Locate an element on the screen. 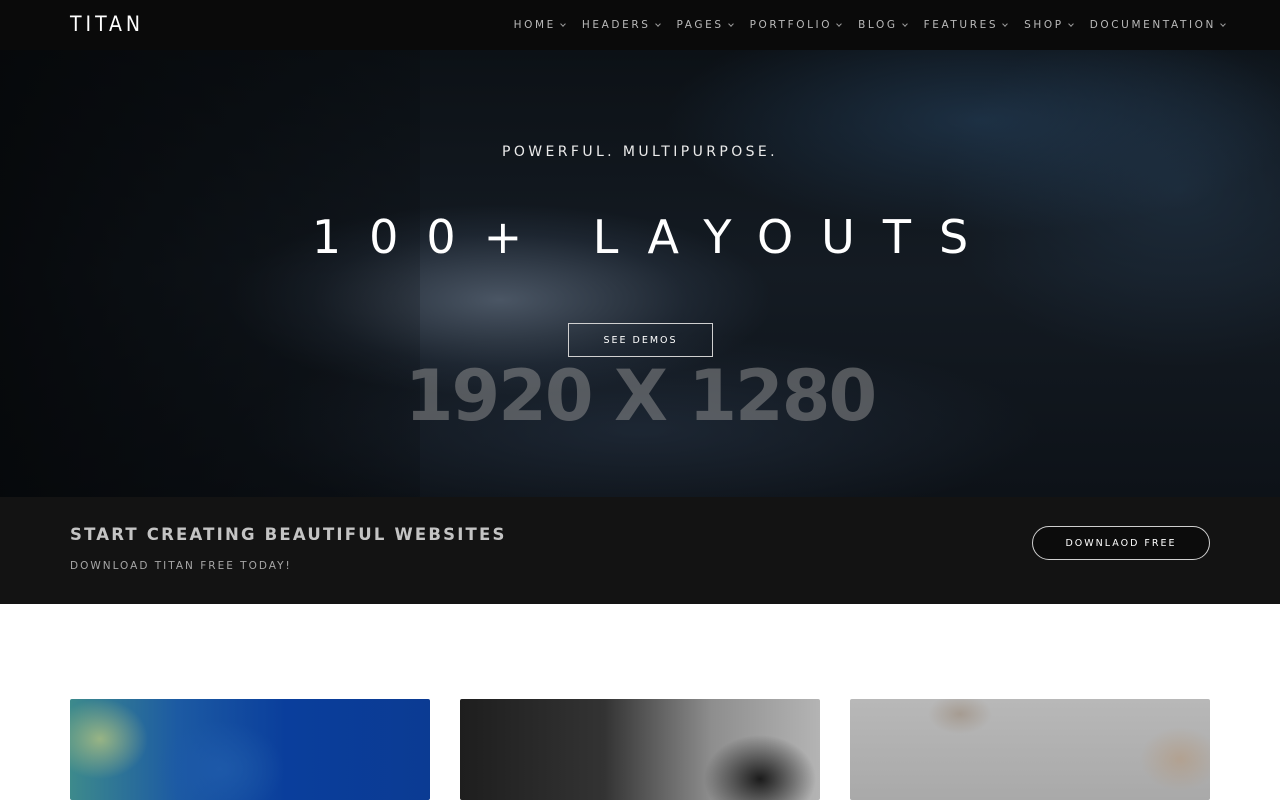  see-demos-button: SEE DEMOS is located at coordinates (640, 340).